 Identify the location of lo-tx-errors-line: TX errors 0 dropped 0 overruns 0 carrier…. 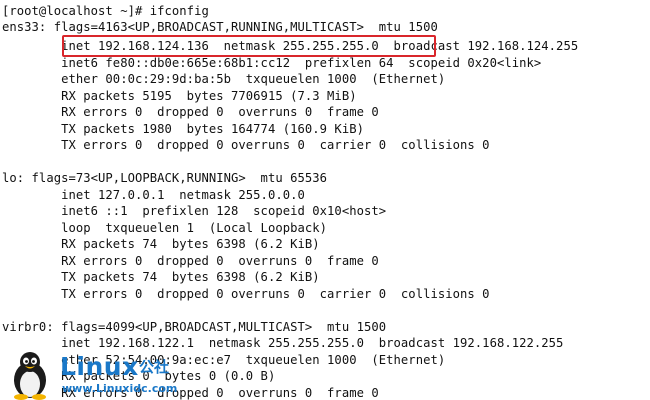
(246, 294).